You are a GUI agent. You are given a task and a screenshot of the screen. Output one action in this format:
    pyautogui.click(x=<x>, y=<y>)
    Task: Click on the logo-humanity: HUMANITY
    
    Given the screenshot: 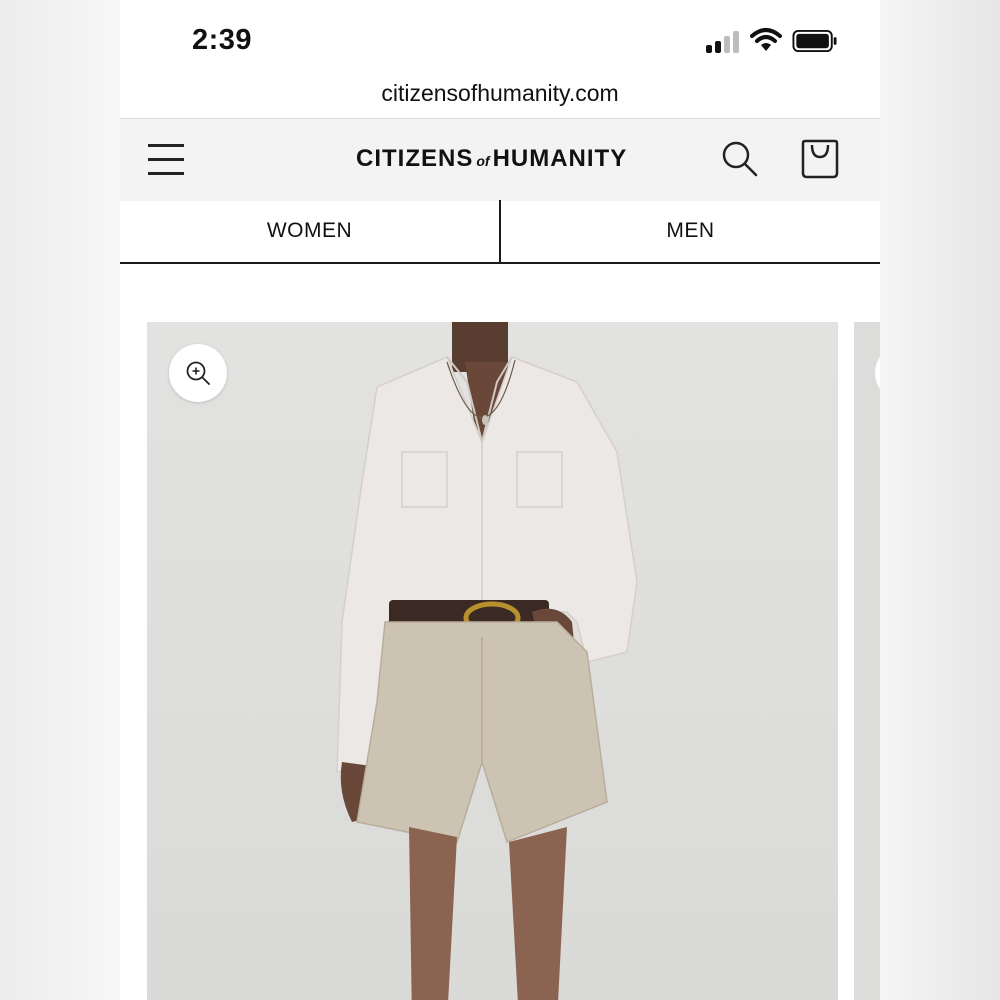 What is the action you would take?
    pyautogui.click(x=560, y=158)
    